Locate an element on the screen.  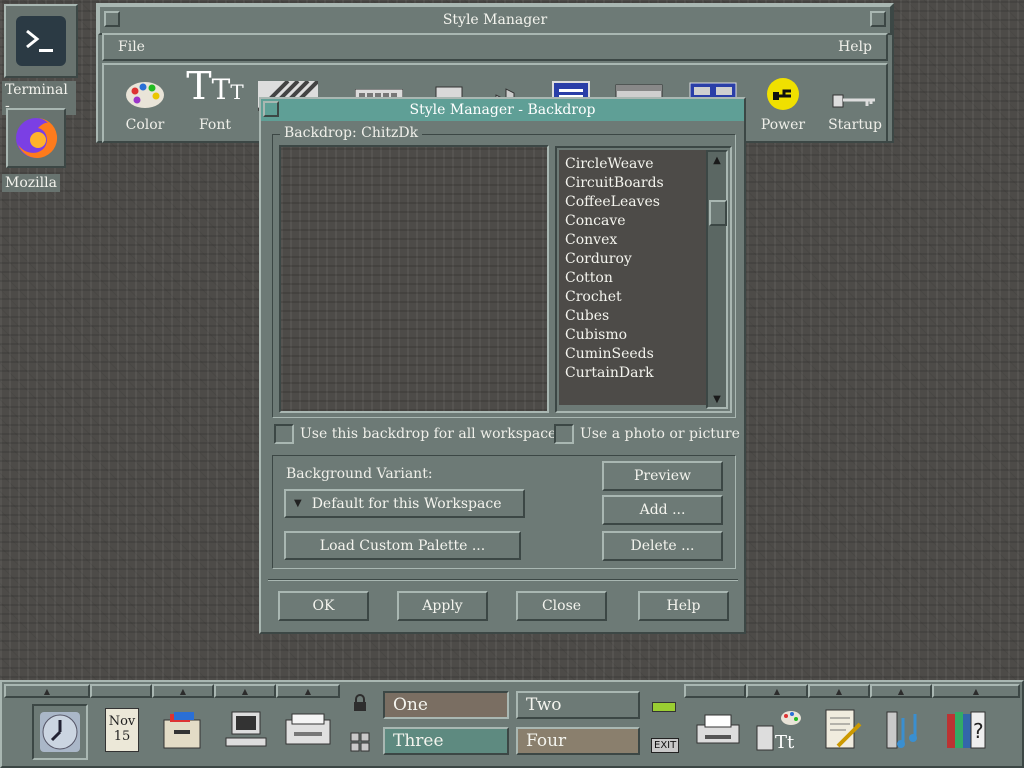
help-manager-icon: ? is located at coordinates (966, 730).